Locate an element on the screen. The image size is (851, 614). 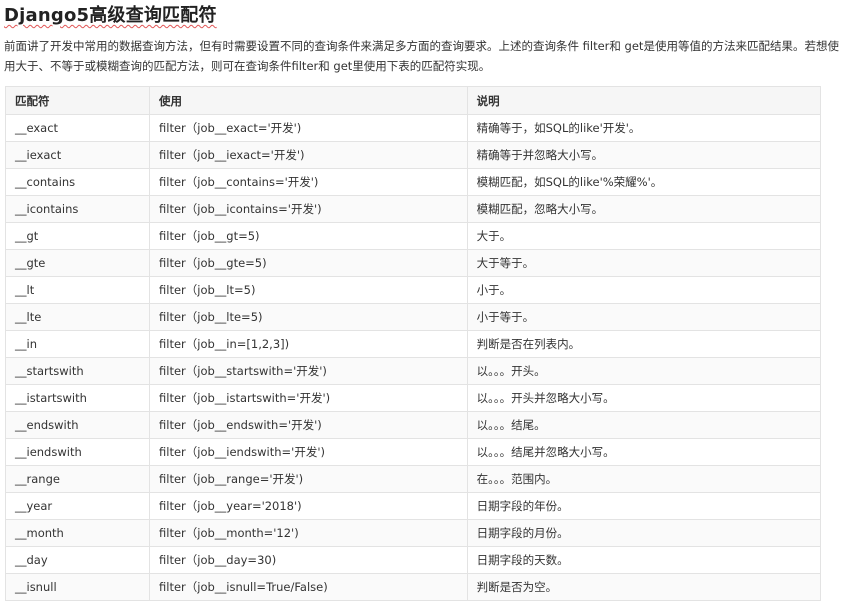
table-row: __lte filter（job__lte=5) 小于等于。 is located at coordinates (413, 317).